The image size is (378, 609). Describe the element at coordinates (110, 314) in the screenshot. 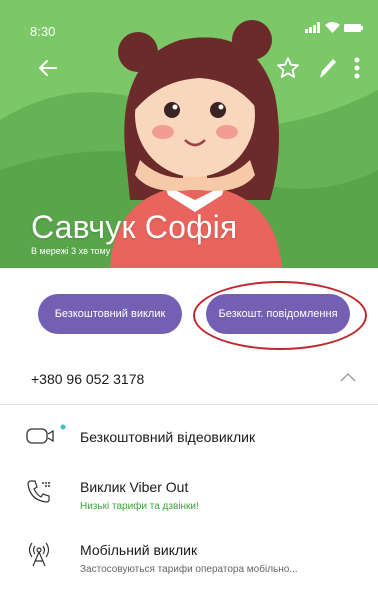

I see `free-call-button: Безкоштовний виклик` at that location.